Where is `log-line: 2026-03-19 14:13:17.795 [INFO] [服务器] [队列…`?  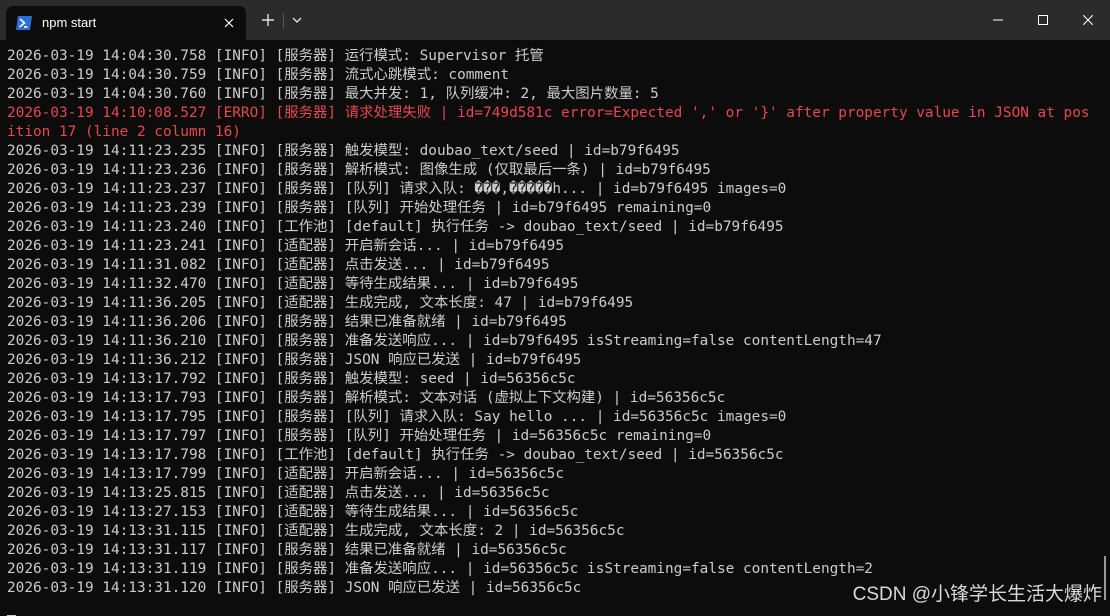
log-line: 2026-03-19 14:13:17.795 [INFO] [服务器] [队列… is located at coordinates (397, 417).